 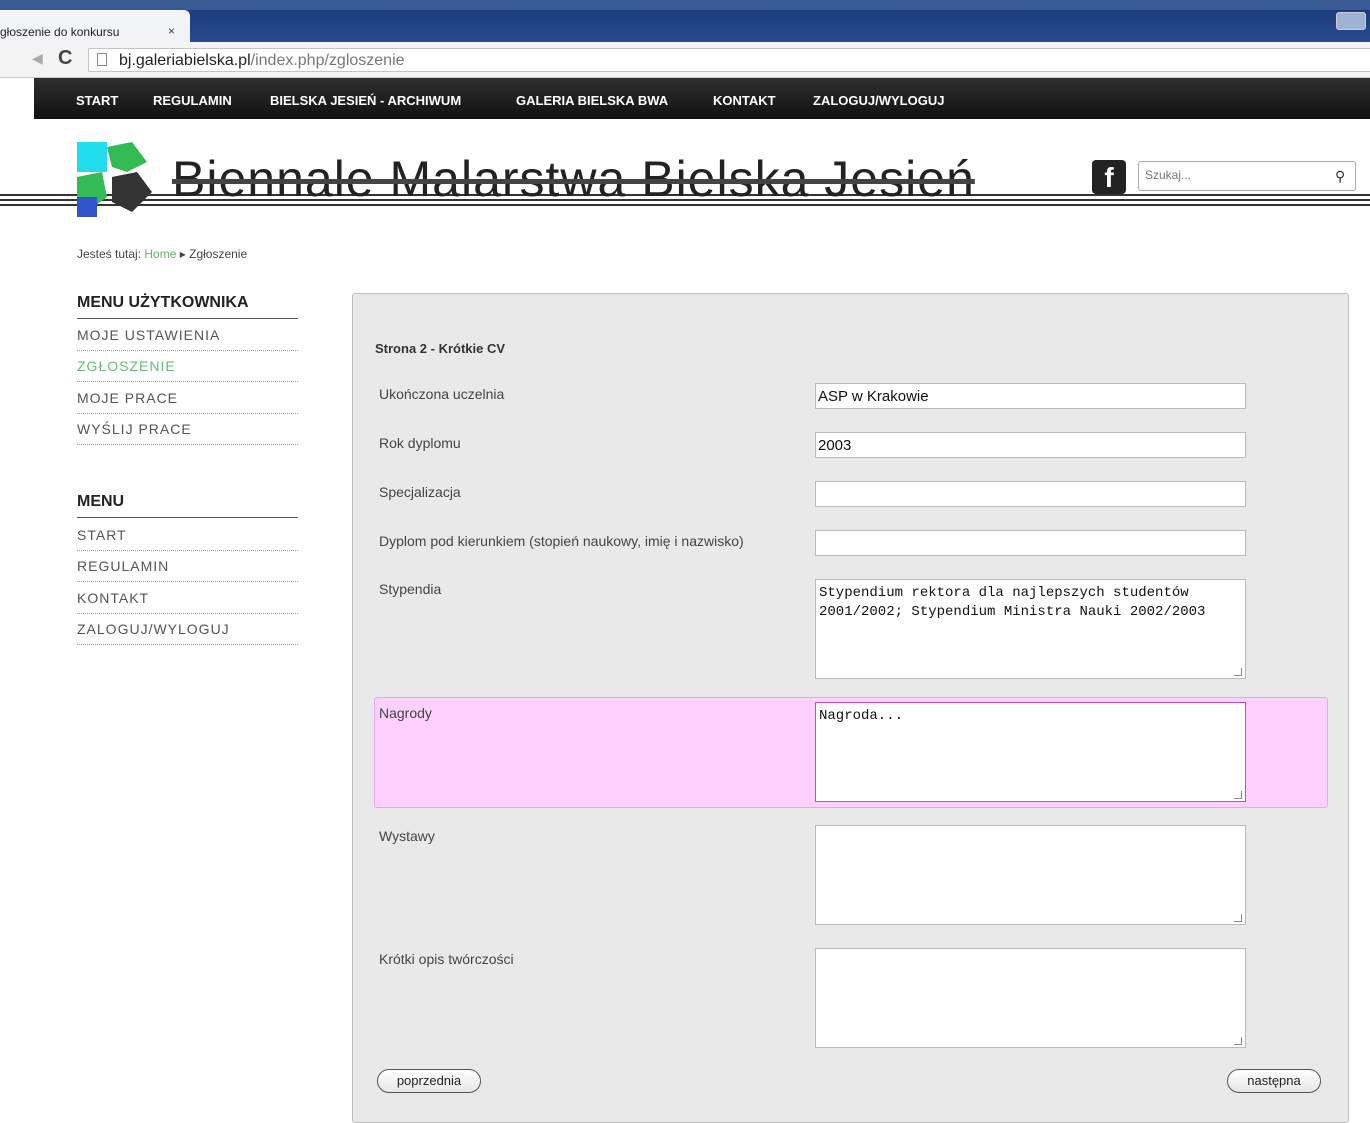 What do you see at coordinates (1109, 177) in the screenshot?
I see `facebook-icon: f` at bounding box center [1109, 177].